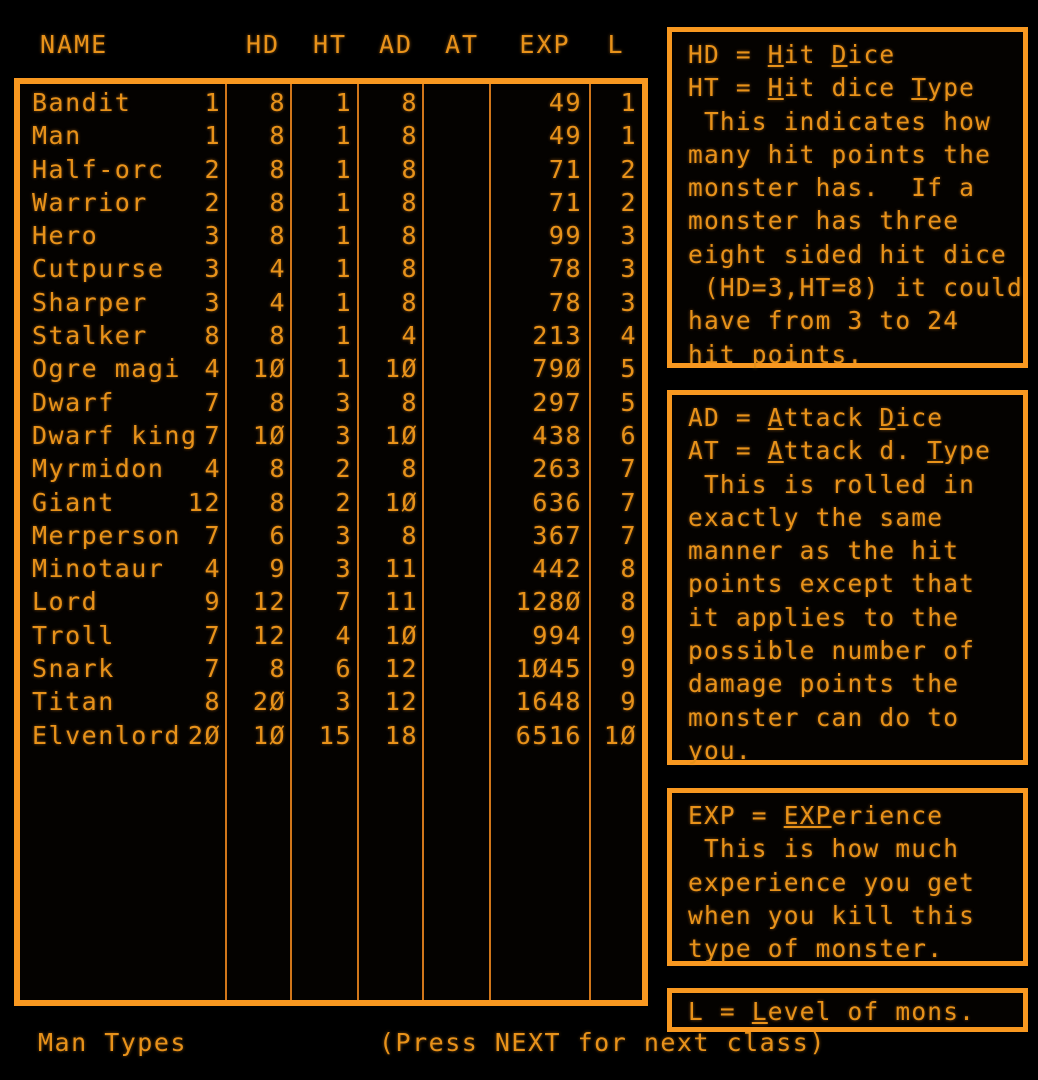 Image resolution: width=1038 pixels, height=1080 pixels. Describe the element at coordinates (331, 599) in the screenshot. I see `table-row: Lord 9 12 7 11 128Ø 8` at that location.